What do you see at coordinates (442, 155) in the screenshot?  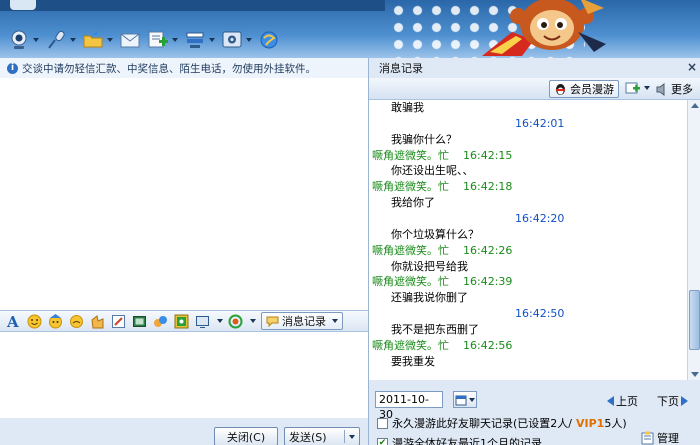 I see `history-sender-line: 噘角遮微笑。忙 16:42:15` at bounding box center [442, 155].